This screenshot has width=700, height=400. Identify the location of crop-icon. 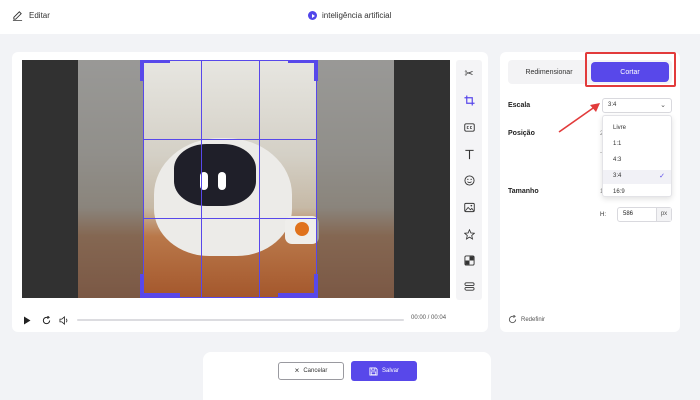
(469, 100).